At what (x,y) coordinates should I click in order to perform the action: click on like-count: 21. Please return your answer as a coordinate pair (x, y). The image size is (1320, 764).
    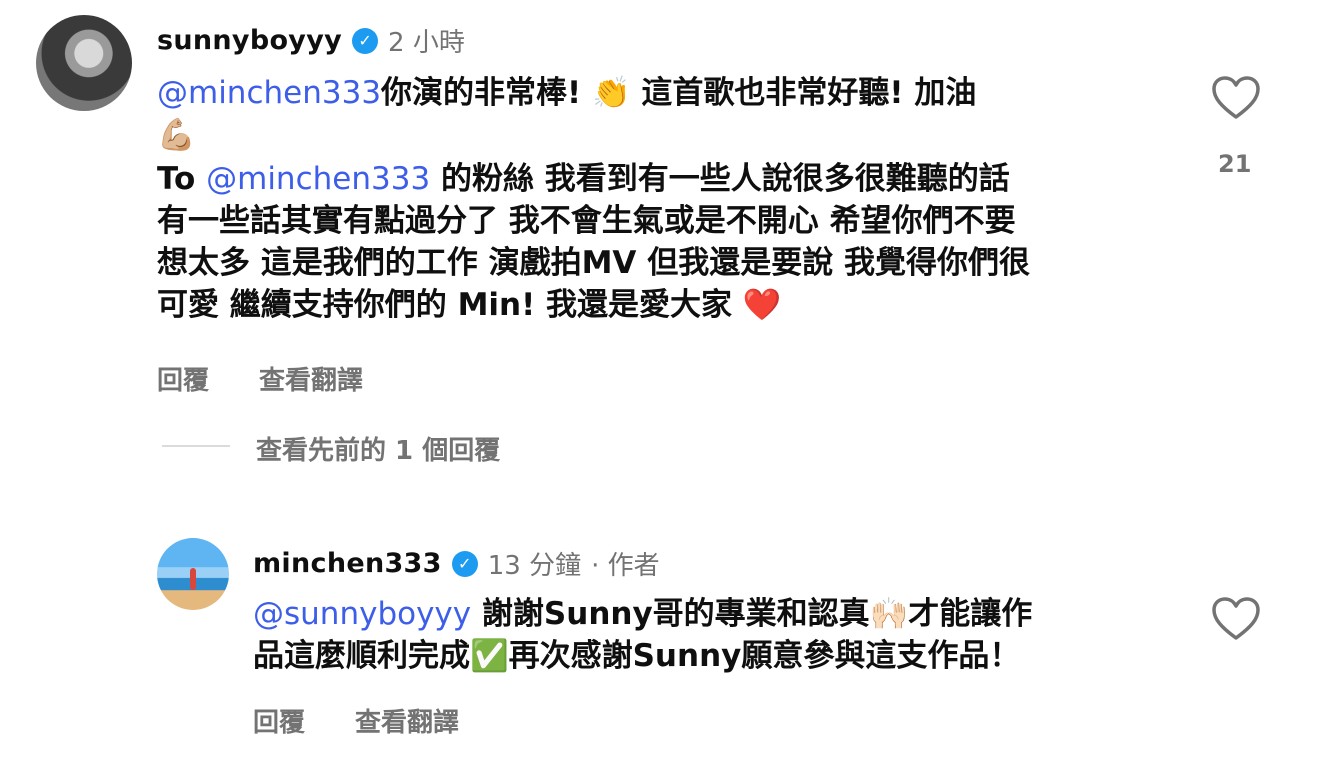
    Looking at the image, I should click on (1235, 164).